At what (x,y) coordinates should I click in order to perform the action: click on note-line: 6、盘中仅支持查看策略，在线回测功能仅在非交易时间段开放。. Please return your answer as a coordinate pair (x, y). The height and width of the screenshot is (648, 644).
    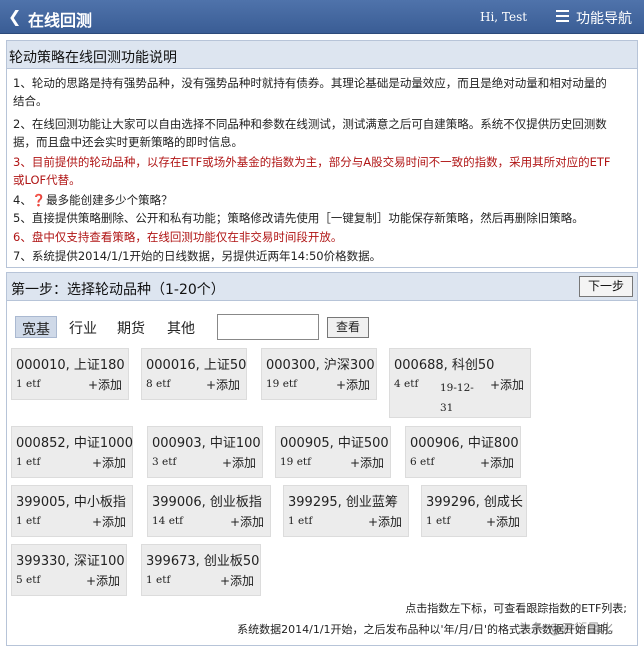
    Looking at the image, I should click on (178, 237).